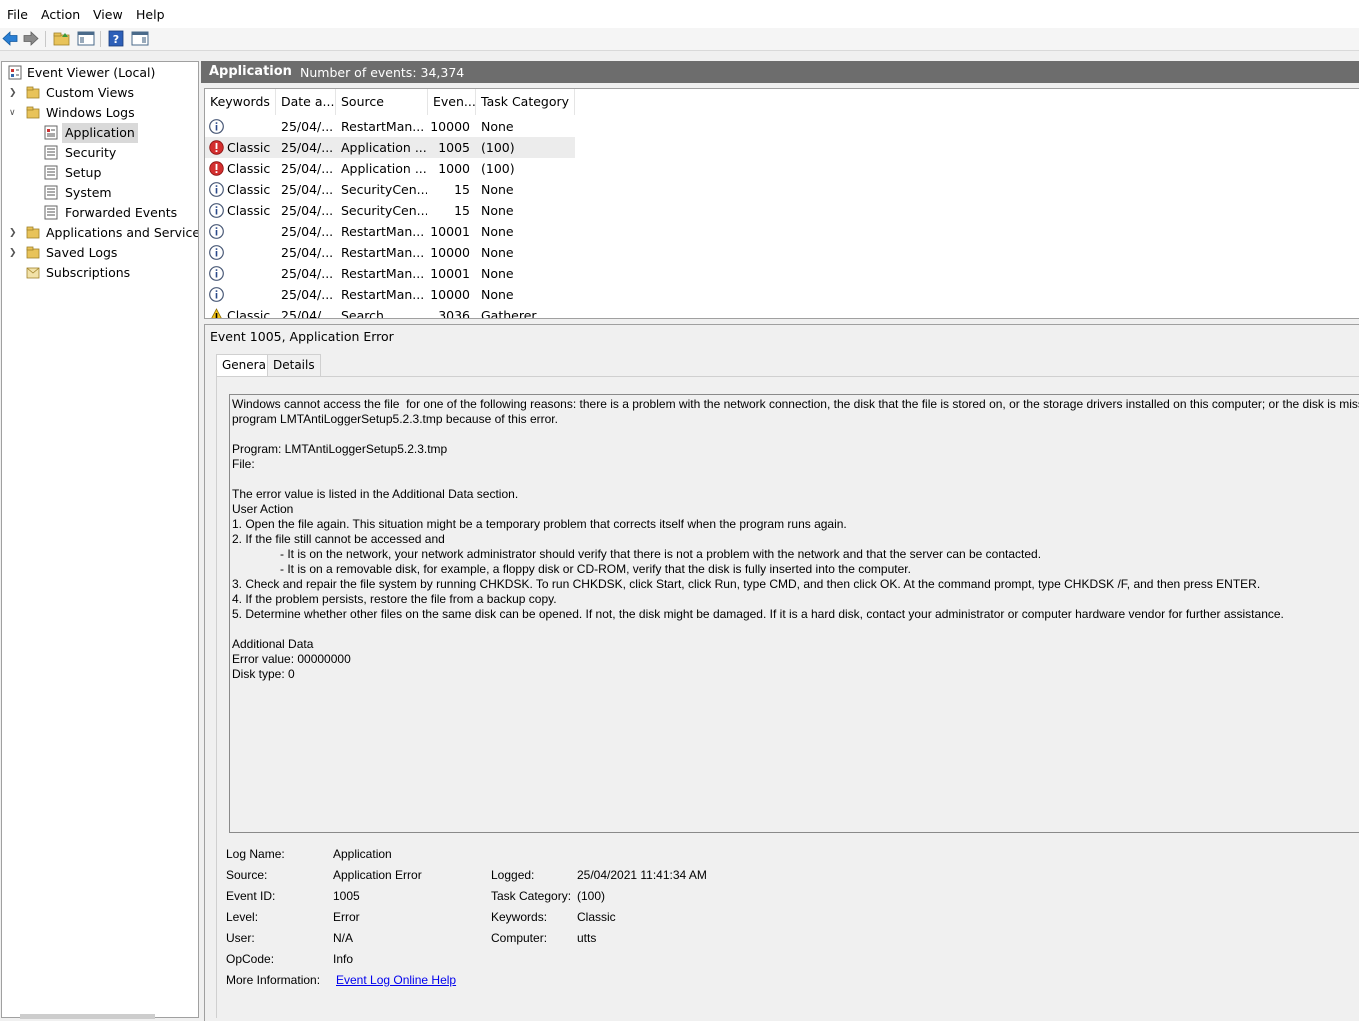  Describe the element at coordinates (273, 980) in the screenshot. I see `more-information-label: More Information:` at that location.